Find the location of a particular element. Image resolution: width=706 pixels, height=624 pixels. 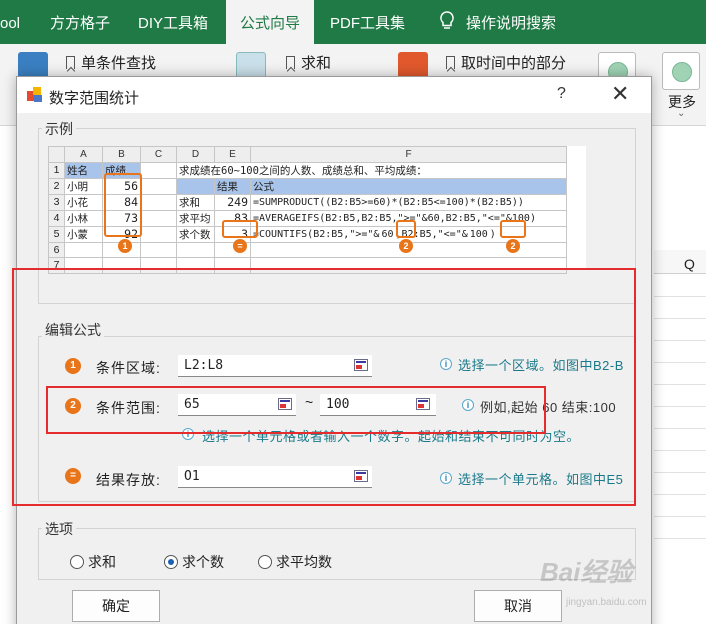

cell-e2: 结果 is located at coordinates (232, 186).